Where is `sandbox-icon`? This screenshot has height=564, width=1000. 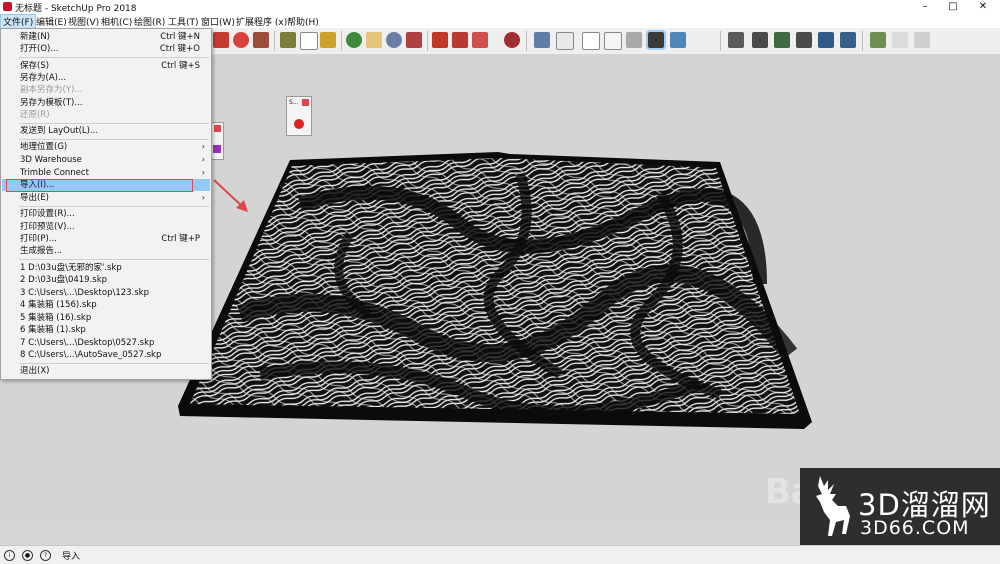 sandbox-icon is located at coordinates (878, 40).